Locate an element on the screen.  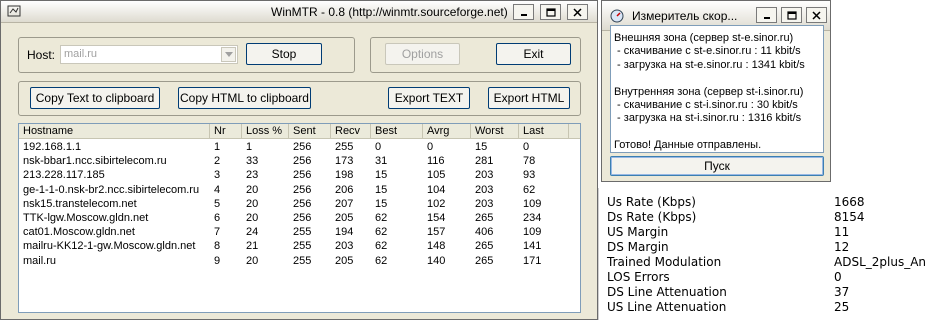
host-dropdown-button is located at coordinates (228, 54).